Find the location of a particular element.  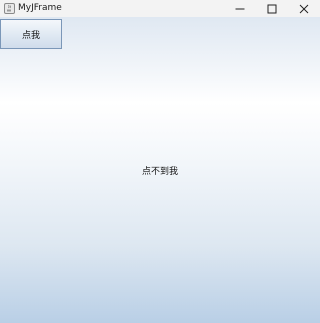

center-label: 点不到我 is located at coordinates (159, 172).